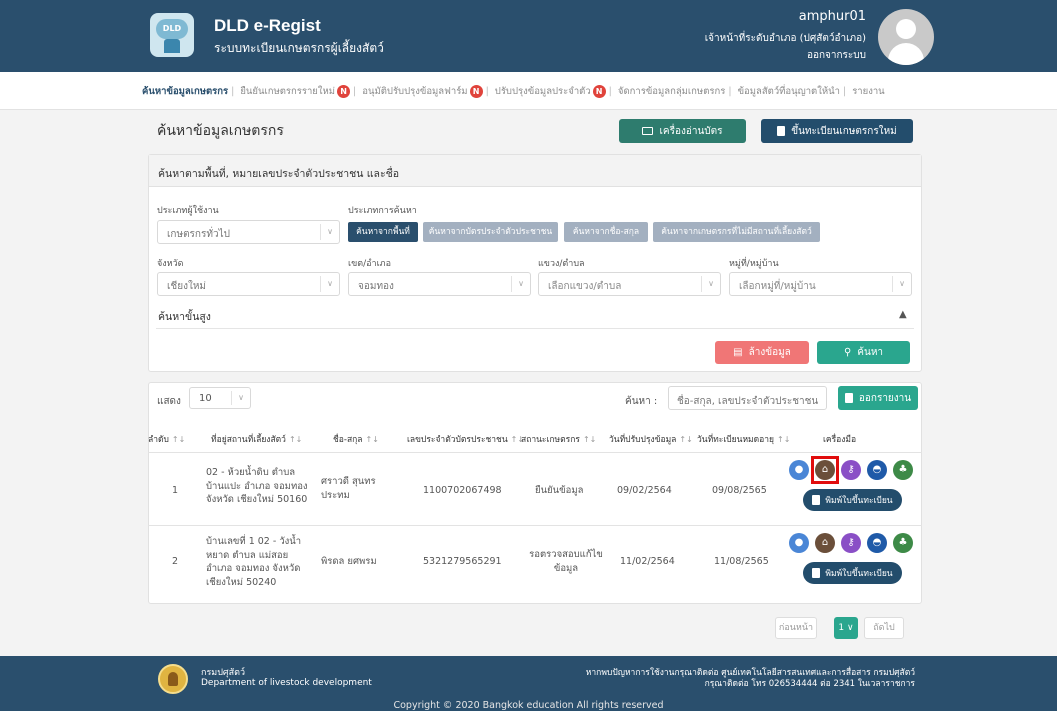  What do you see at coordinates (558, 439) in the screenshot?
I see `col-header-status: สถานะเกษตรกร ↑↓` at bounding box center [558, 439].